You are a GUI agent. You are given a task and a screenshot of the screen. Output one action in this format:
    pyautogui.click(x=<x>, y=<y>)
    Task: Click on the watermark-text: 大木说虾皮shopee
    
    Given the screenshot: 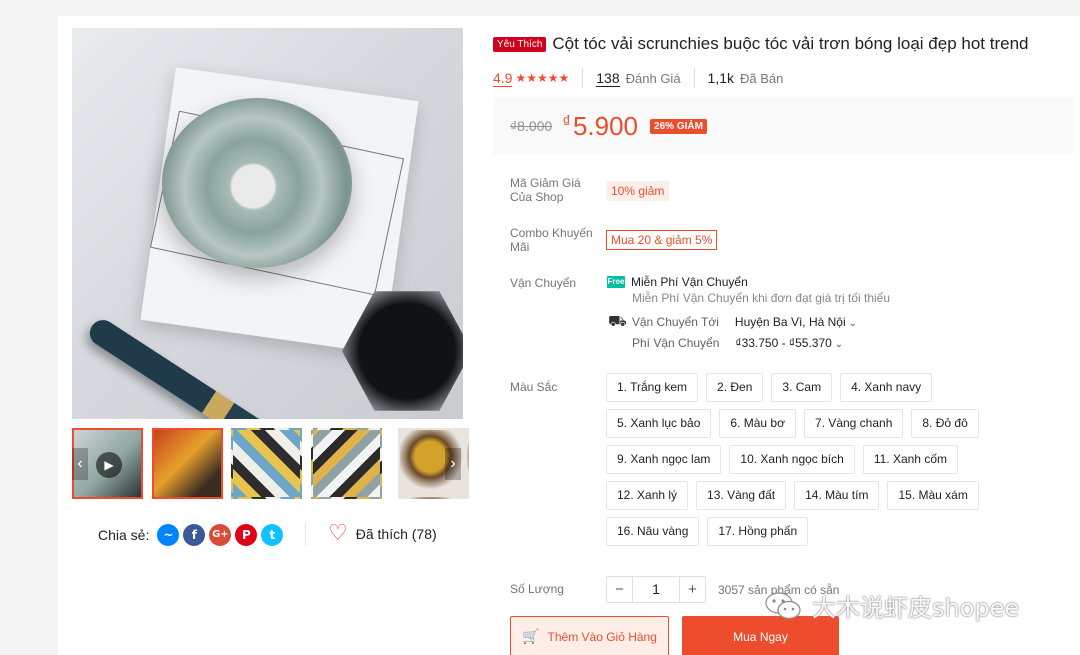 What is the action you would take?
    pyautogui.click(x=916, y=608)
    